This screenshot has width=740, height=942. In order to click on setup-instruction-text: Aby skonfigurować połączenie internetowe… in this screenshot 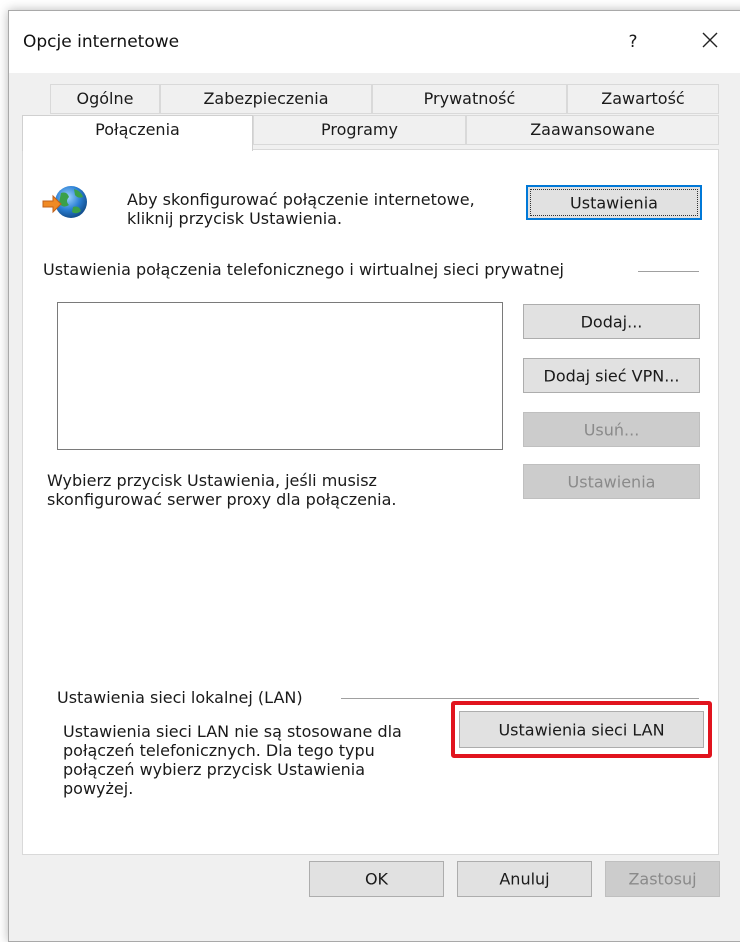, I will do `click(301, 209)`.